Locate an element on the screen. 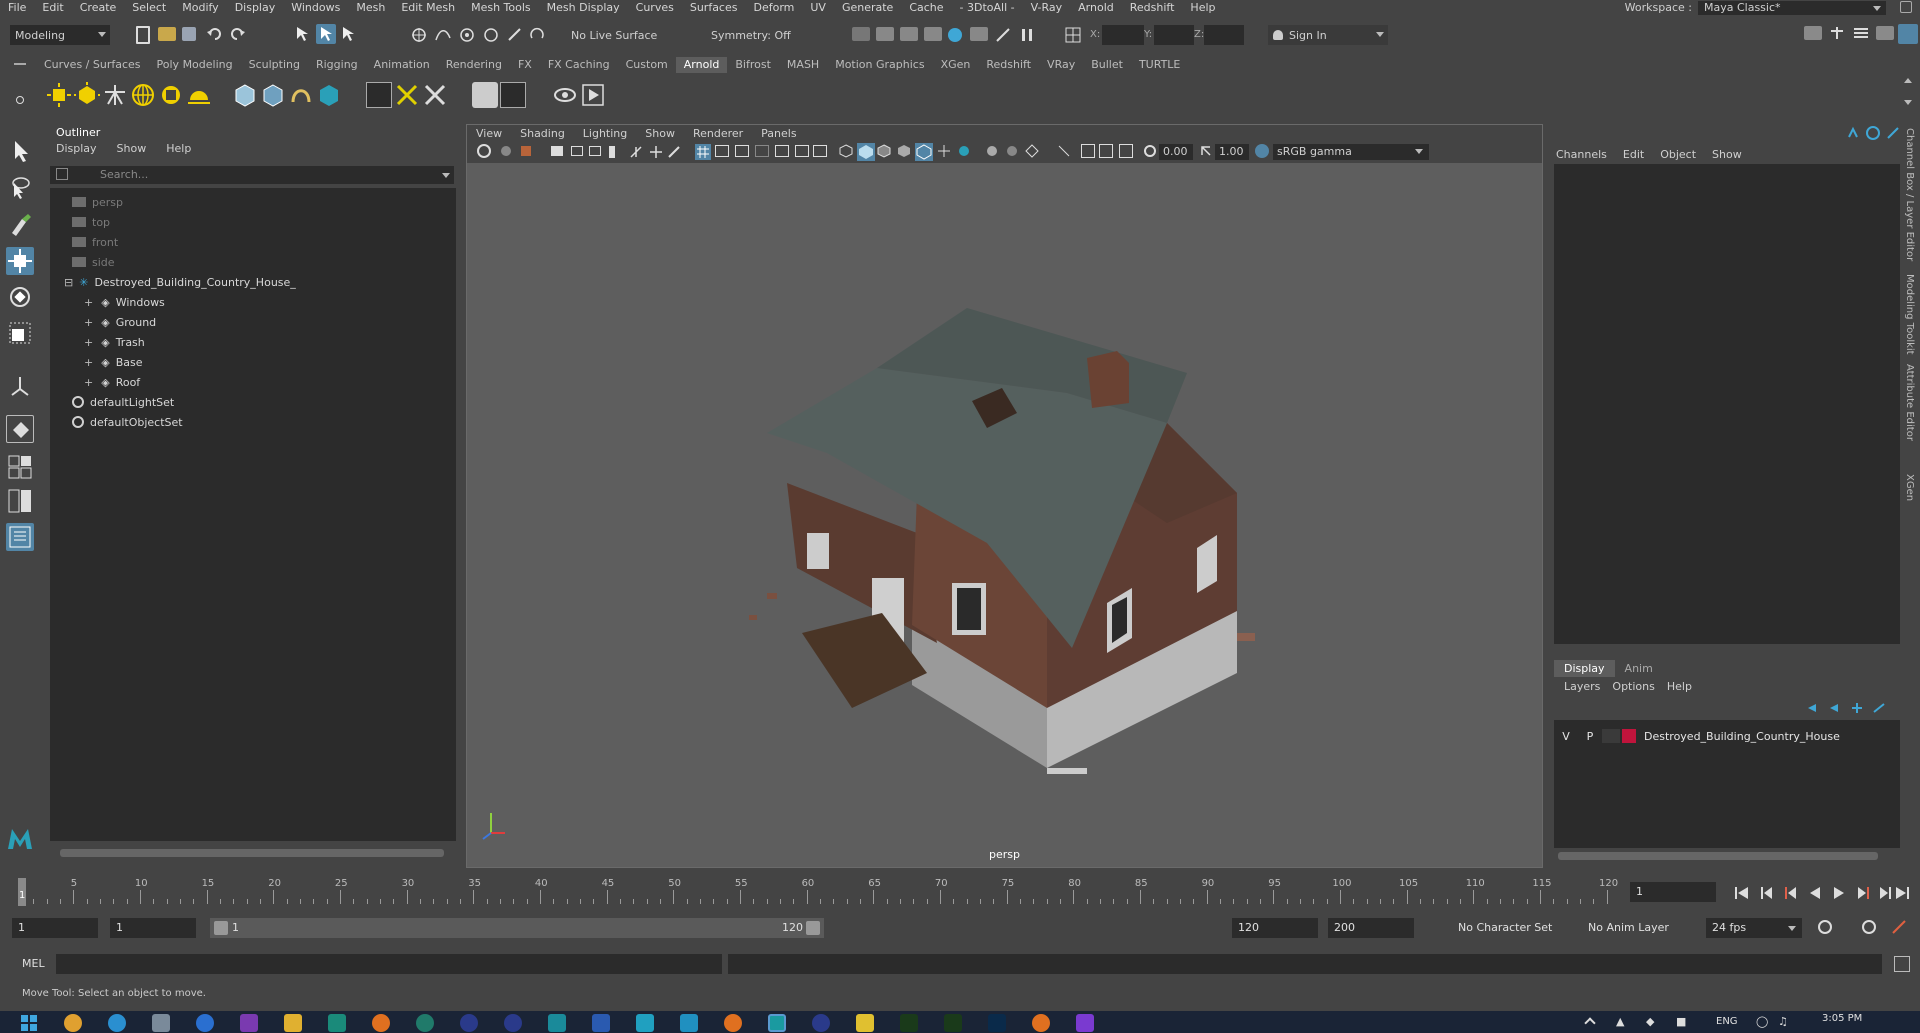  shelf-scroll-down-icon is located at coordinates (1908, 102).